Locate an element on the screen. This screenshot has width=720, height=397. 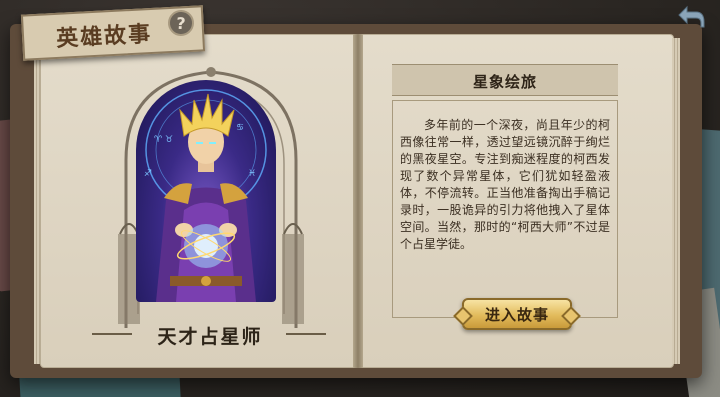
chapter-title: 星象绘旅 is located at coordinates (504, 82).